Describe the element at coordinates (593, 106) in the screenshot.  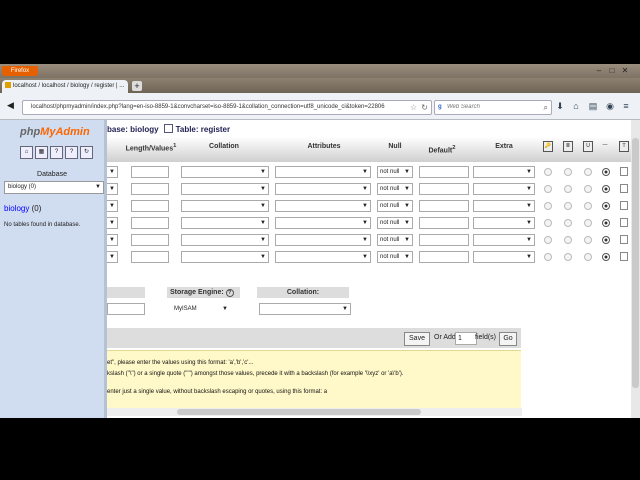
I see `bookmarks-icon: ▤` at that location.